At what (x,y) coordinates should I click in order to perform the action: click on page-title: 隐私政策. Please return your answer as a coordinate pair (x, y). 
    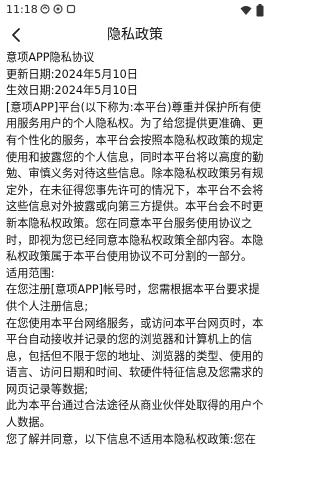
    Looking at the image, I should click on (135, 35).